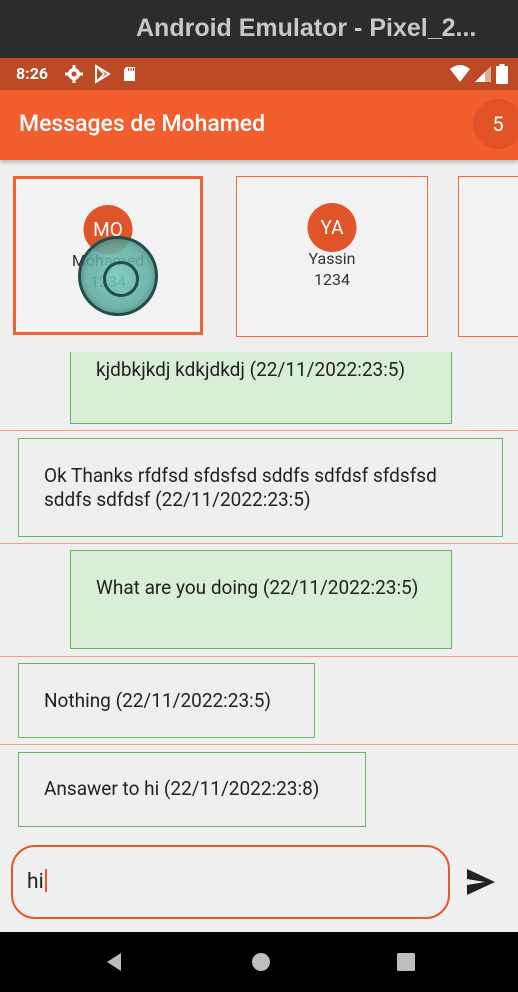  What do you see at coordinates (142, 123) in the screenshot?
I see `page-title: Messages de Mohamed` at bounding box center [142, 123].